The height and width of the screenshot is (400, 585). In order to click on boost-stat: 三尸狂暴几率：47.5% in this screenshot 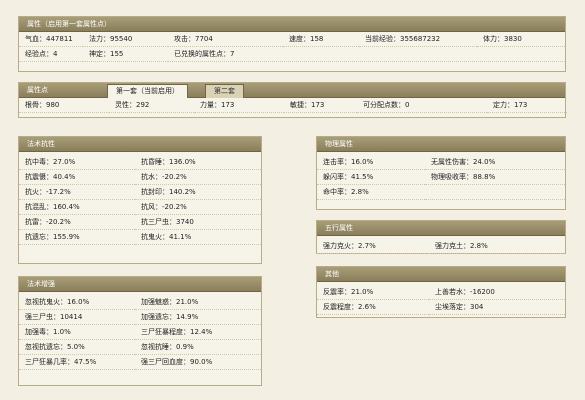, I will do `click(77, 362)`.